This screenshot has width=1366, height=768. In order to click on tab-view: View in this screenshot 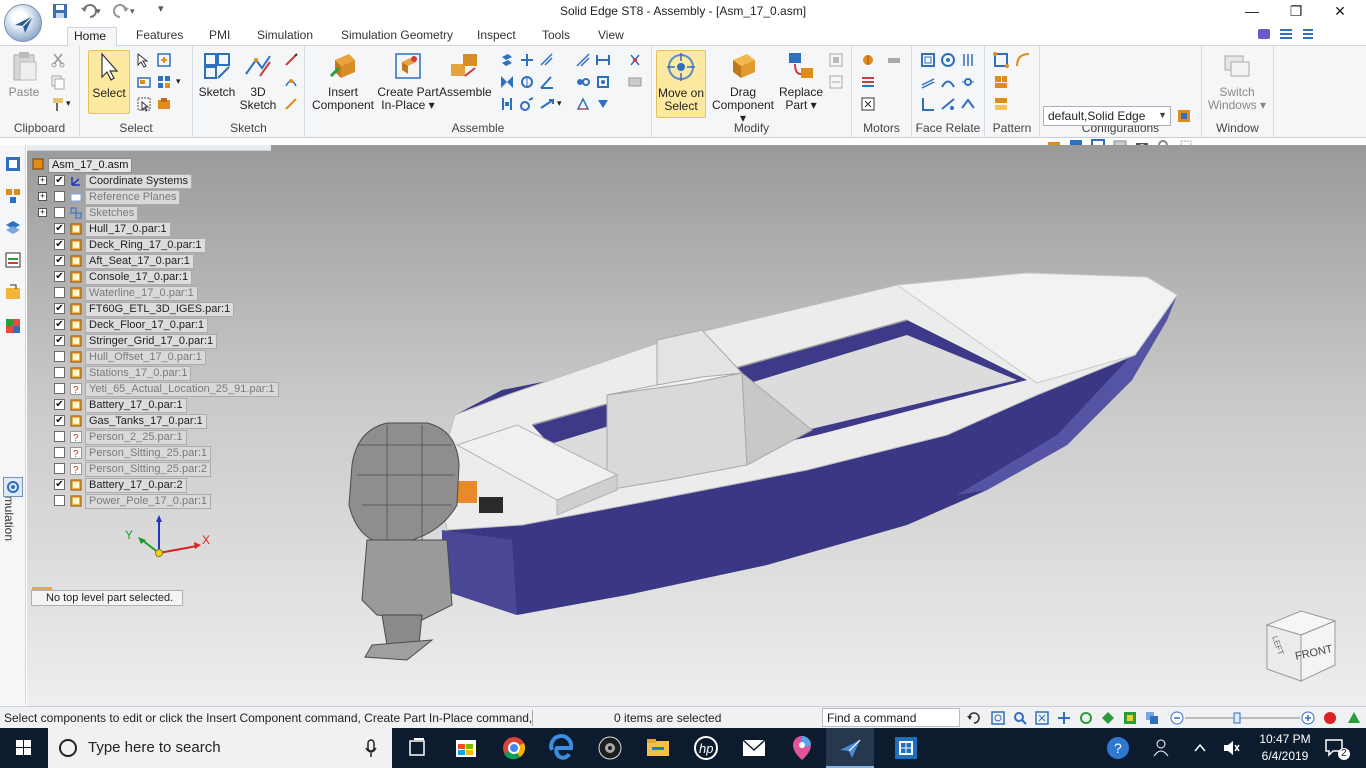, I will do `click(611, 36)`.